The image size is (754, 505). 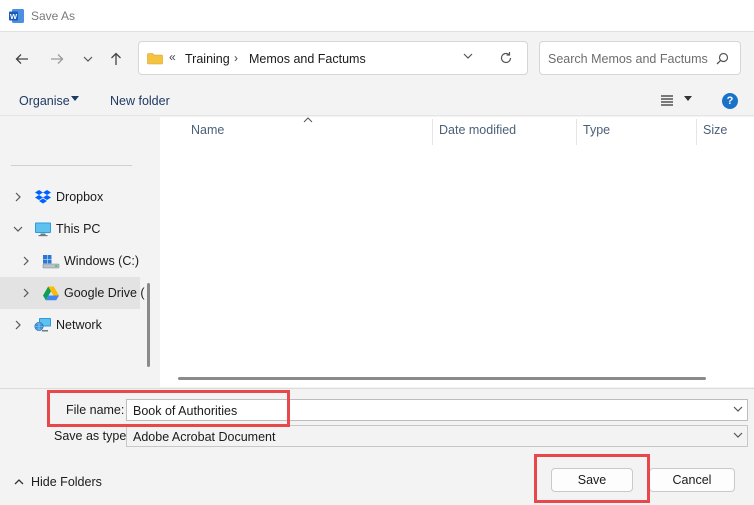 I want to click on file-name-annotation-box, so click(x=168, y=408).